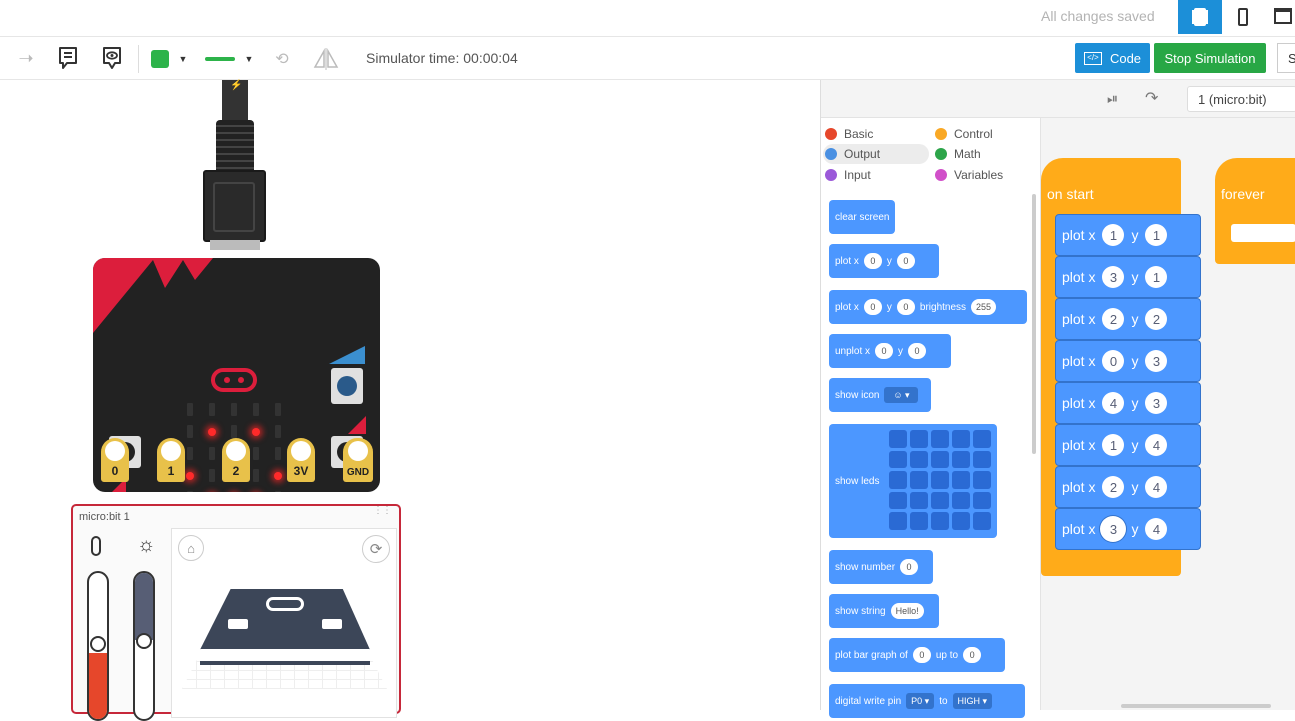 The width and height of the screenshot is (1295, 721). I want to click on plot-block: plot x3y4, so click(1128, 529).